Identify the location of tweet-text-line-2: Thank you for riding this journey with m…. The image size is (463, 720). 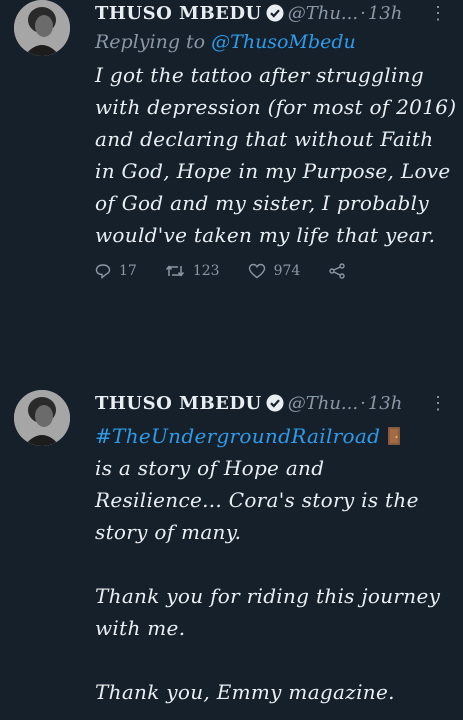
(268, 612).